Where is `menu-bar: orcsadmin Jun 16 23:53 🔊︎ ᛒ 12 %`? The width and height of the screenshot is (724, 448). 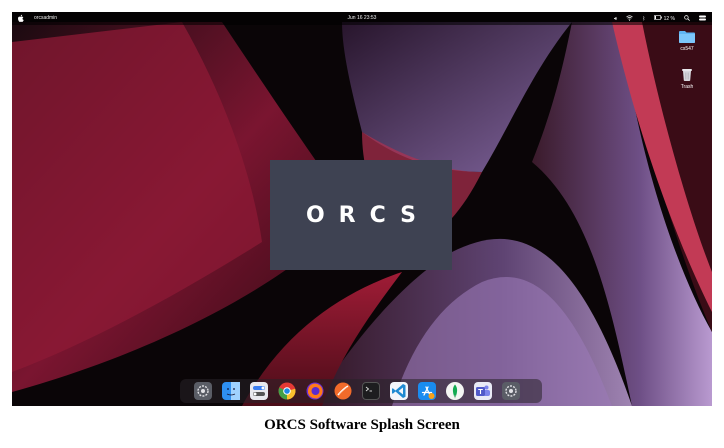
menu-bar: orcsadmin Jun 16 23:53 🔊︎ ᛒ 12 % is located at coordinates (362, 18).